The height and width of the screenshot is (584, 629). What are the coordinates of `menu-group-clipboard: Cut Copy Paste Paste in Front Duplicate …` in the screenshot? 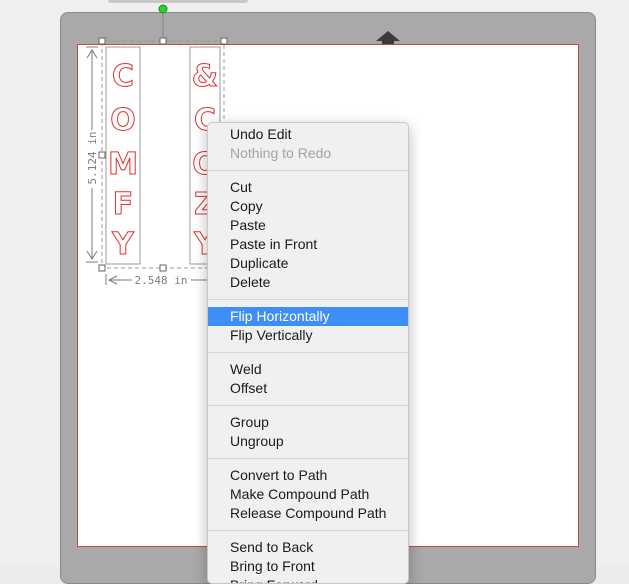 It's located at (308, 235).